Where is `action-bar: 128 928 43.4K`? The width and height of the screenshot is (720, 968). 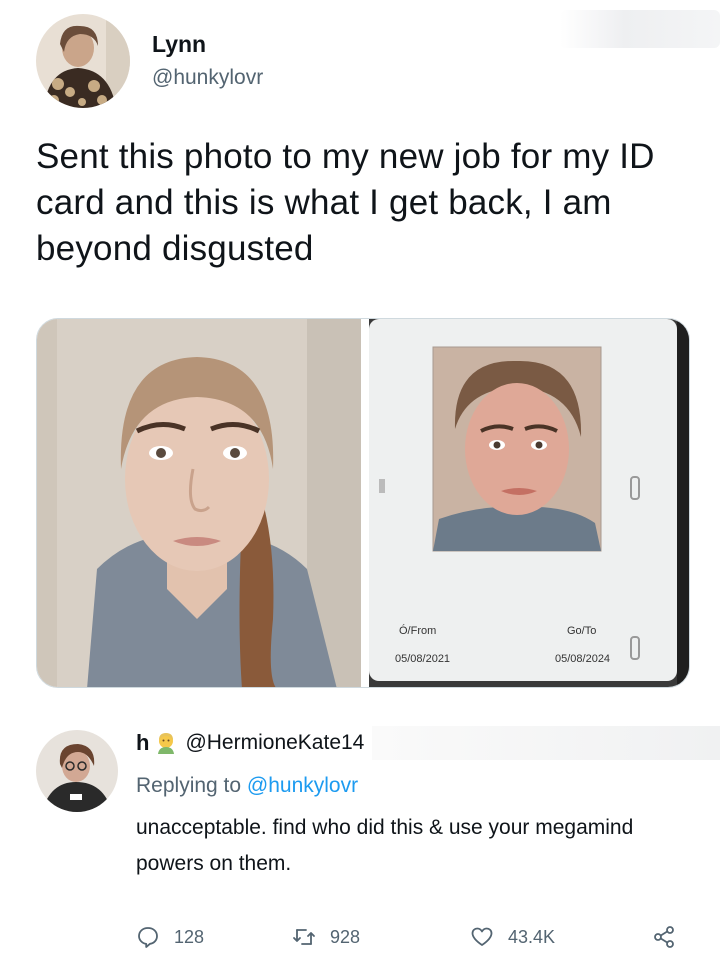
action-bar: 128 928 43.4K is located at coordinates (416, 937).